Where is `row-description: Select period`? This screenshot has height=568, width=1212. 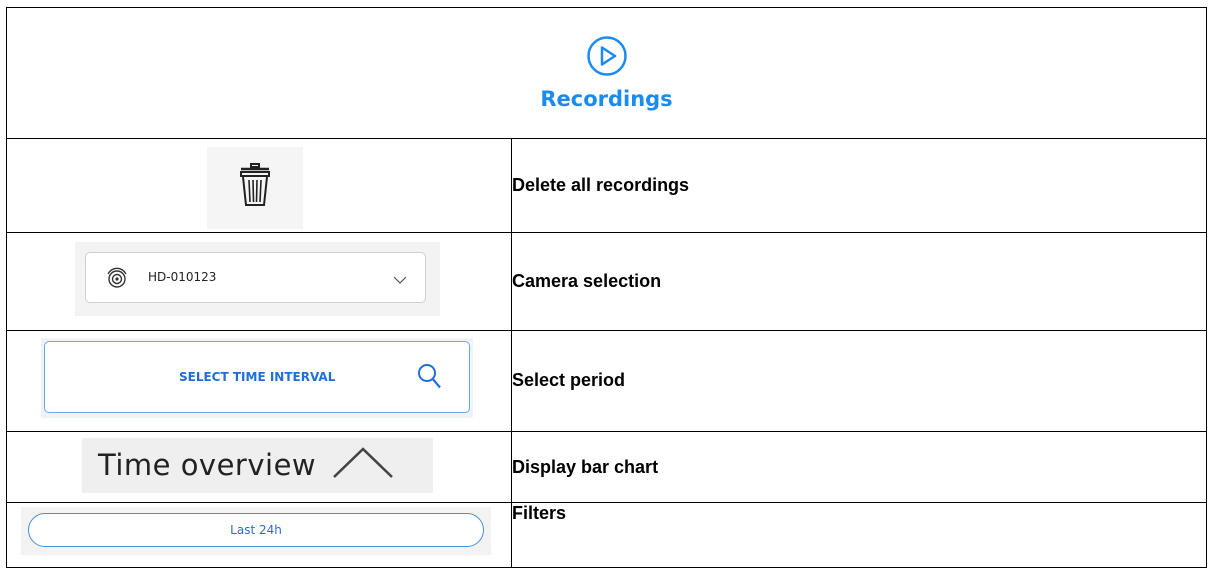
row-description: Select period is located at coordinates (859, 381).